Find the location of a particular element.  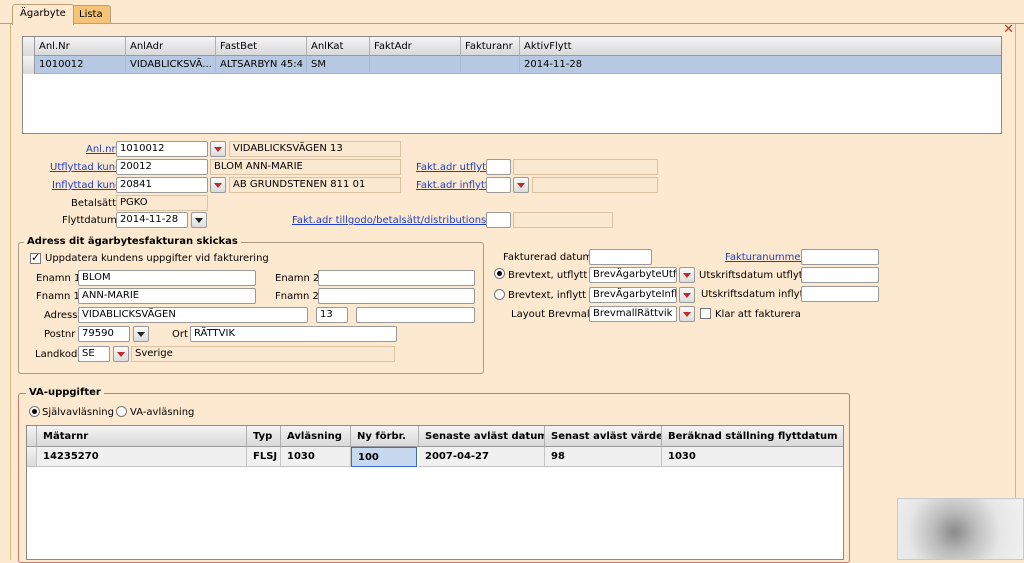

betalsatt-value: PGKO is located at coordinates (162, 203).